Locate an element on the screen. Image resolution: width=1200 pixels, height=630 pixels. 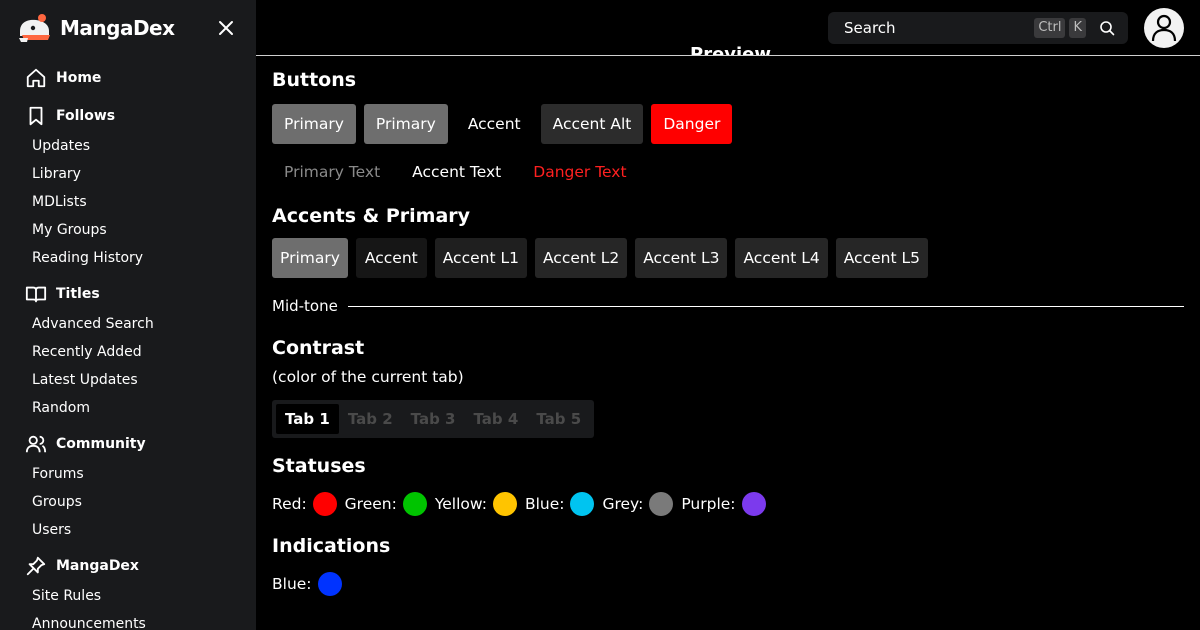
sidebar-item-recently-added: Recently Added is located at coordinates (128, 352).